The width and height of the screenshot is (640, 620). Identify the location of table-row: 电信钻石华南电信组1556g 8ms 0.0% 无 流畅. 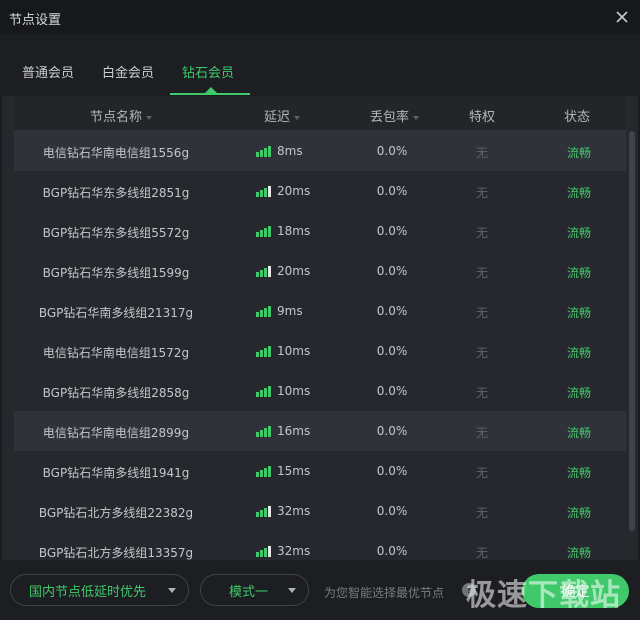
(320, 151).